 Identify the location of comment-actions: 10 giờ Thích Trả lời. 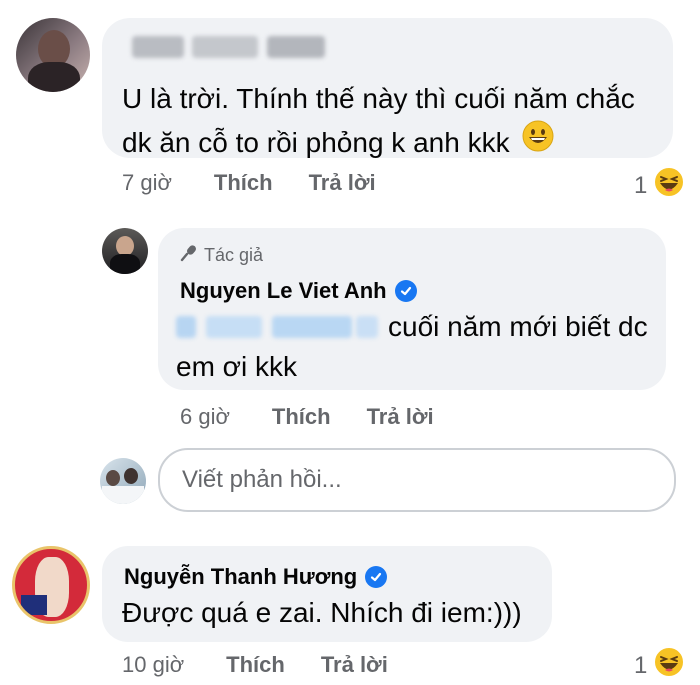
(273, 665).